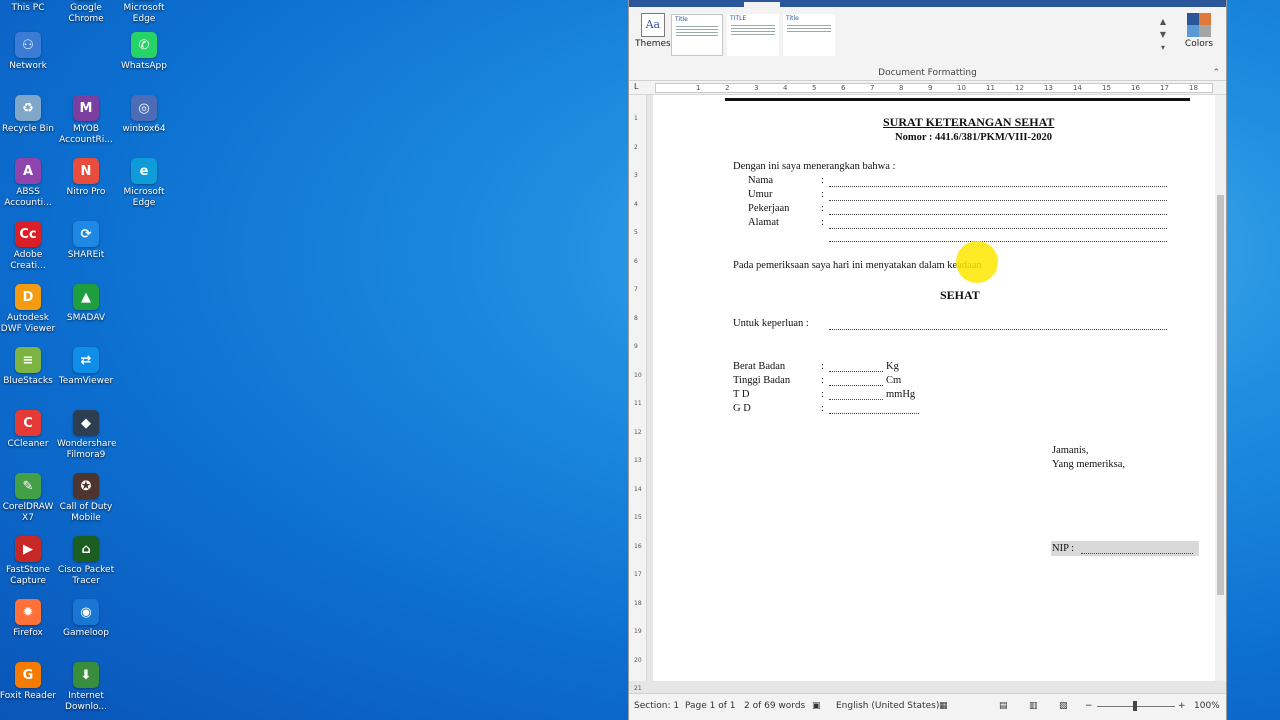  I want to click on themes-button: Aa Themes, so click(653, 31).